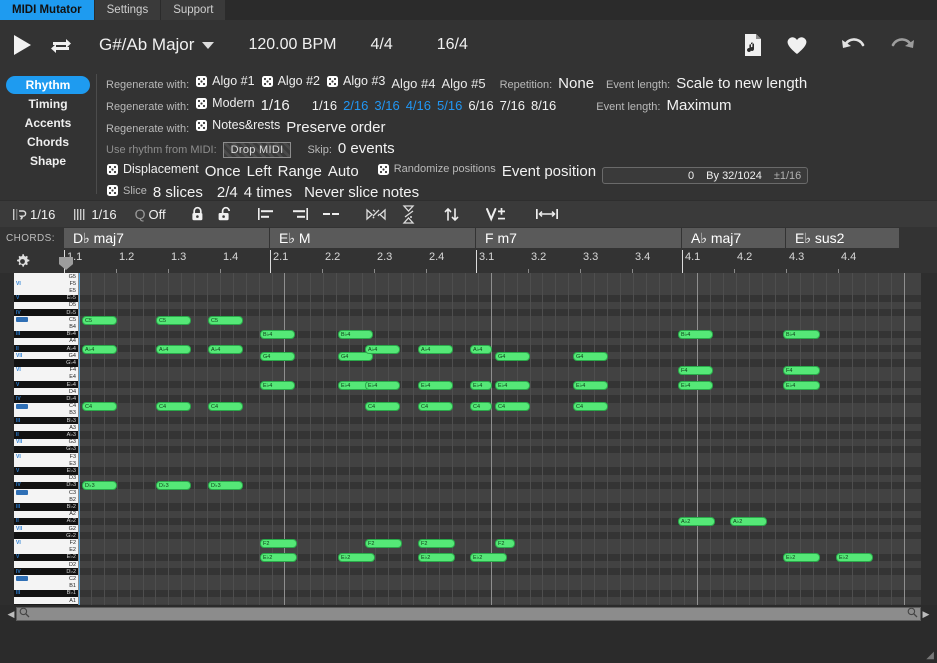 The height and width of the screenshot is (663, 937). Describe the element at coordinates (46, 457) in the screenshot. I see `piano-key: F3 VI` at that location.